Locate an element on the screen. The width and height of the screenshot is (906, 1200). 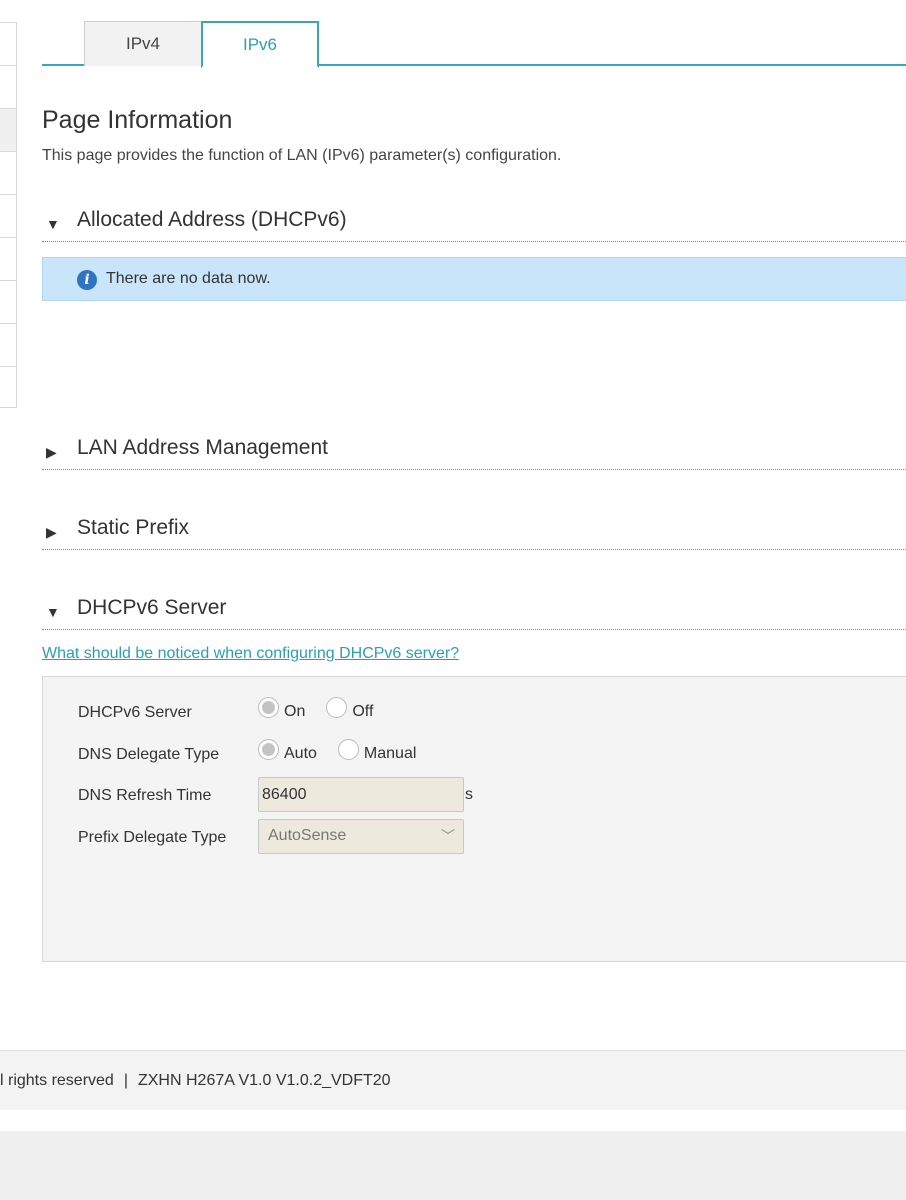
sidebar-item-selected is located at coordinates (8, 130).